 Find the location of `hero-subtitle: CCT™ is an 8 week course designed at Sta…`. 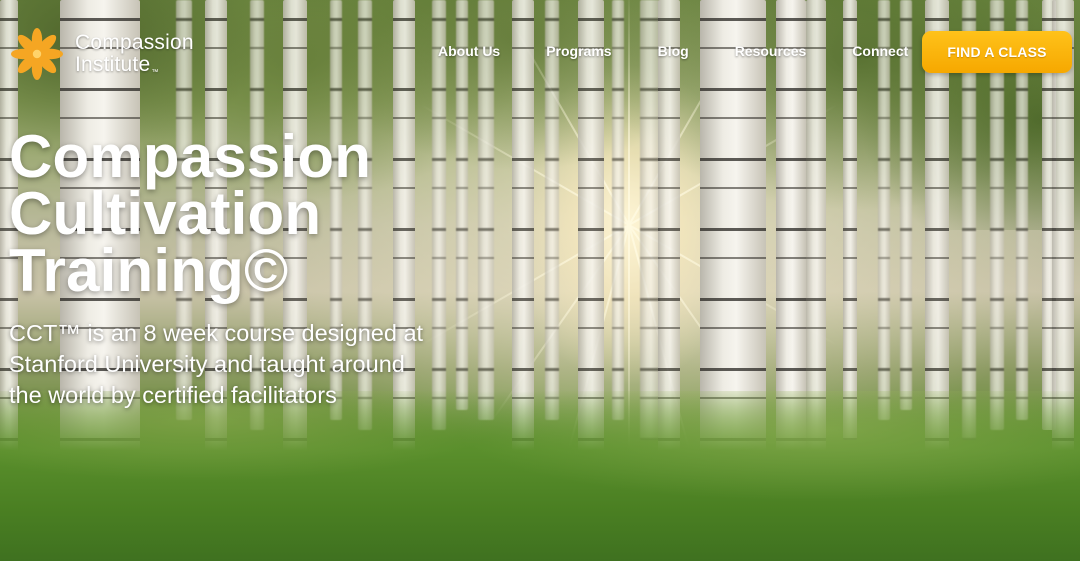

hero-subtitle: CCT™ is an 8 week course designed at Sta… is located at coordinates (269, 364).